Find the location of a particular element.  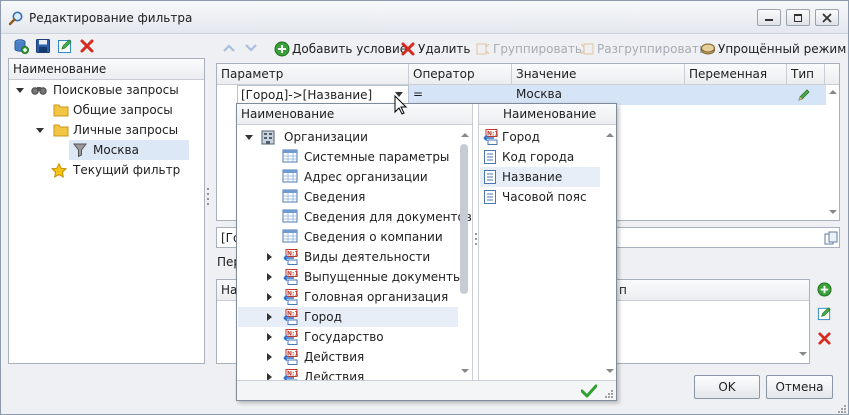

add-variable-icon is located at coordinates (824, 289).